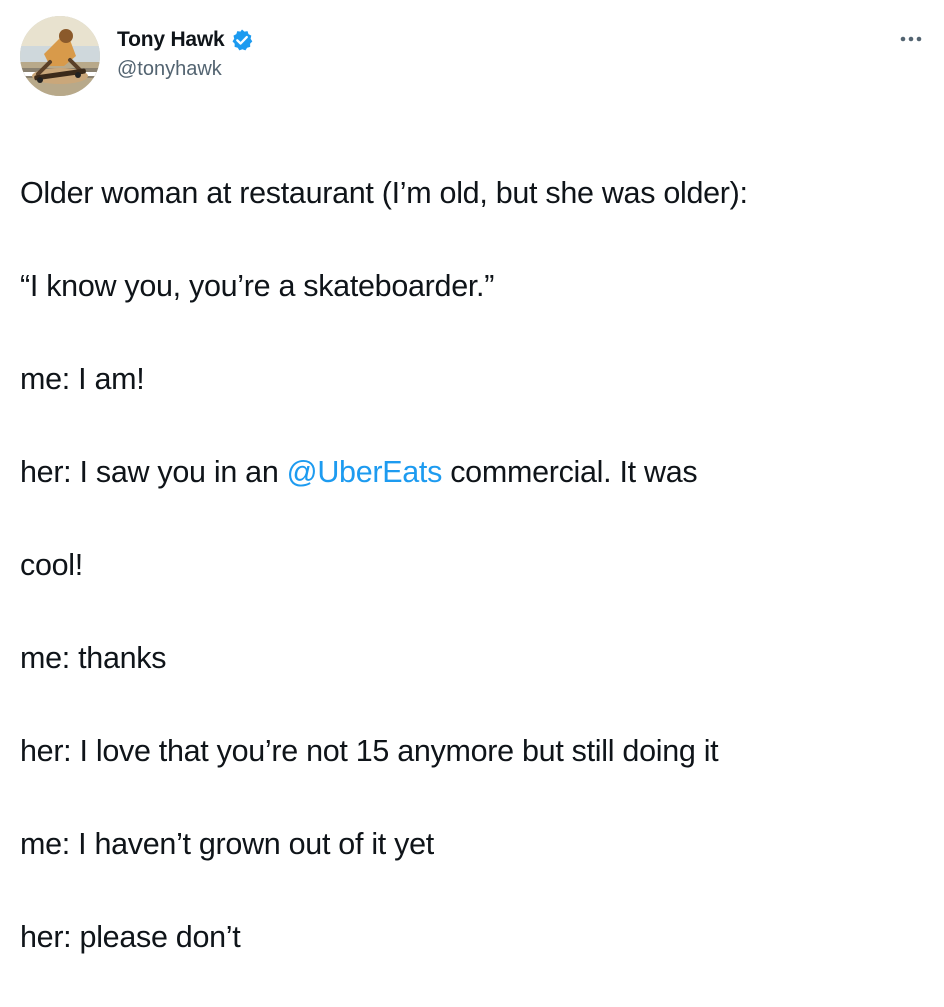  I want to click on tweet-line: me: thanks, so click(93, 657).